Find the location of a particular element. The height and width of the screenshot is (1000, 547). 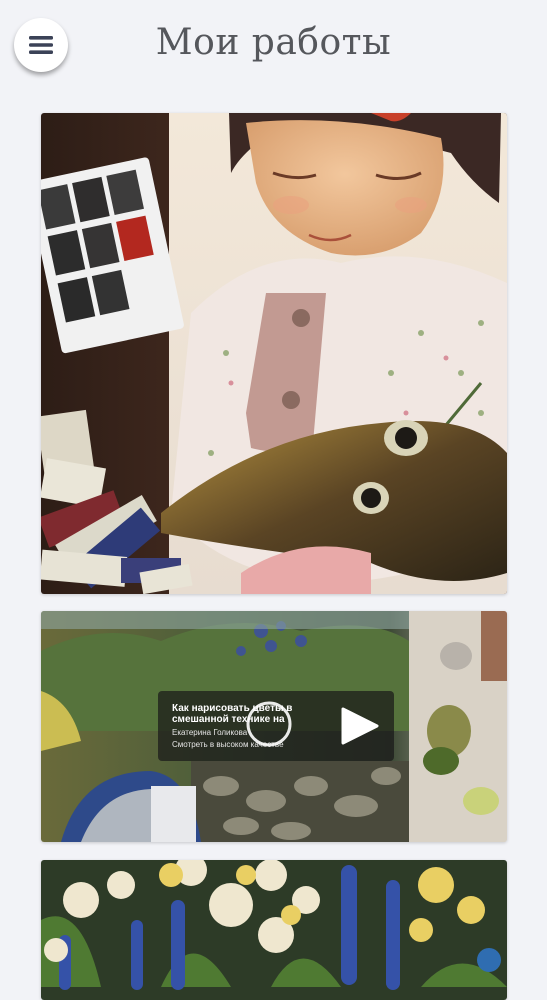

video-author: Екатерина Голикова is located at coordinates (209, 732).